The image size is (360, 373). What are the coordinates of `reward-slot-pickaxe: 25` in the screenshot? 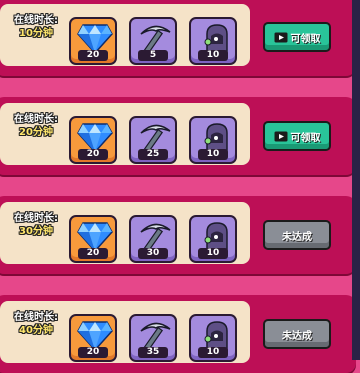 It's located at (153, 140).